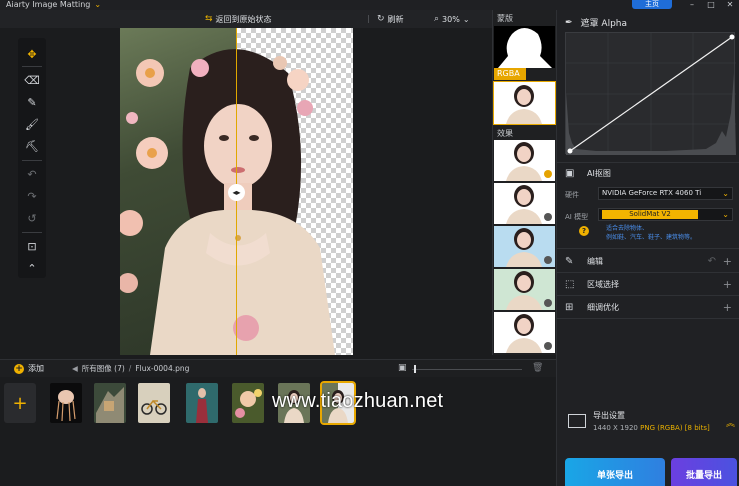 This screenshot has width=739, height=486. Describe the element at coordinates (32, 196) in the screenshot. I see `redo-icon: ↷` at that location.